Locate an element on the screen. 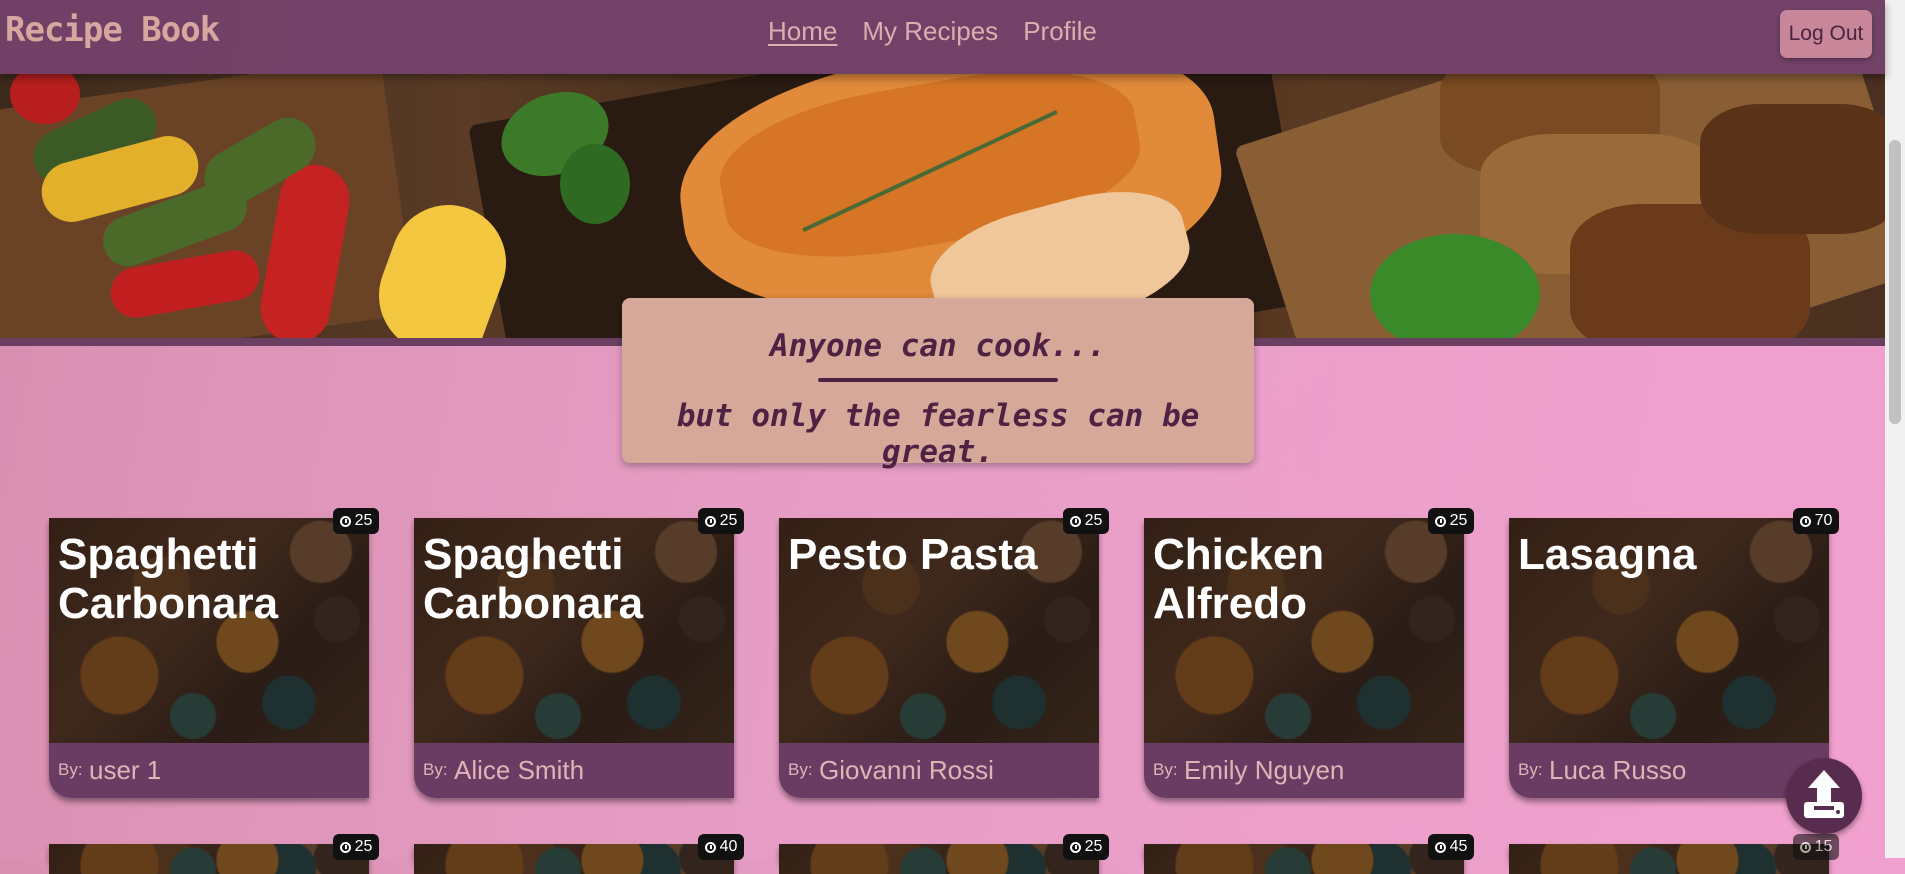  logout-button: Log Out is located at coordinates (1826, 34).